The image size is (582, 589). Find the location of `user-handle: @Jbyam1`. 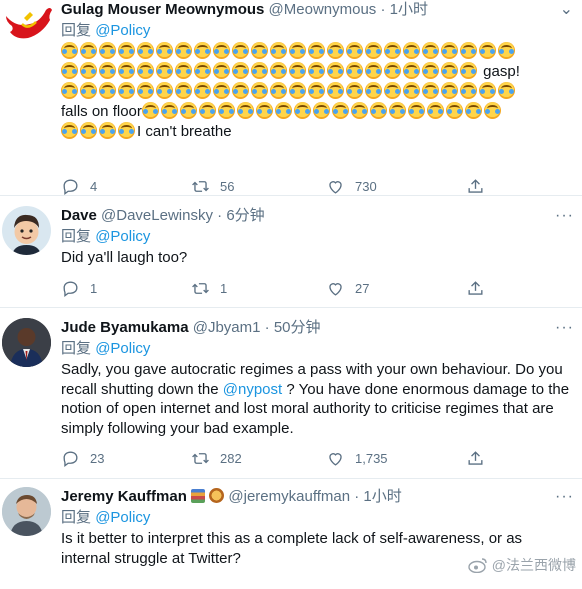

user-handle: @Jbyam1 is located at coordinates (227, 327).